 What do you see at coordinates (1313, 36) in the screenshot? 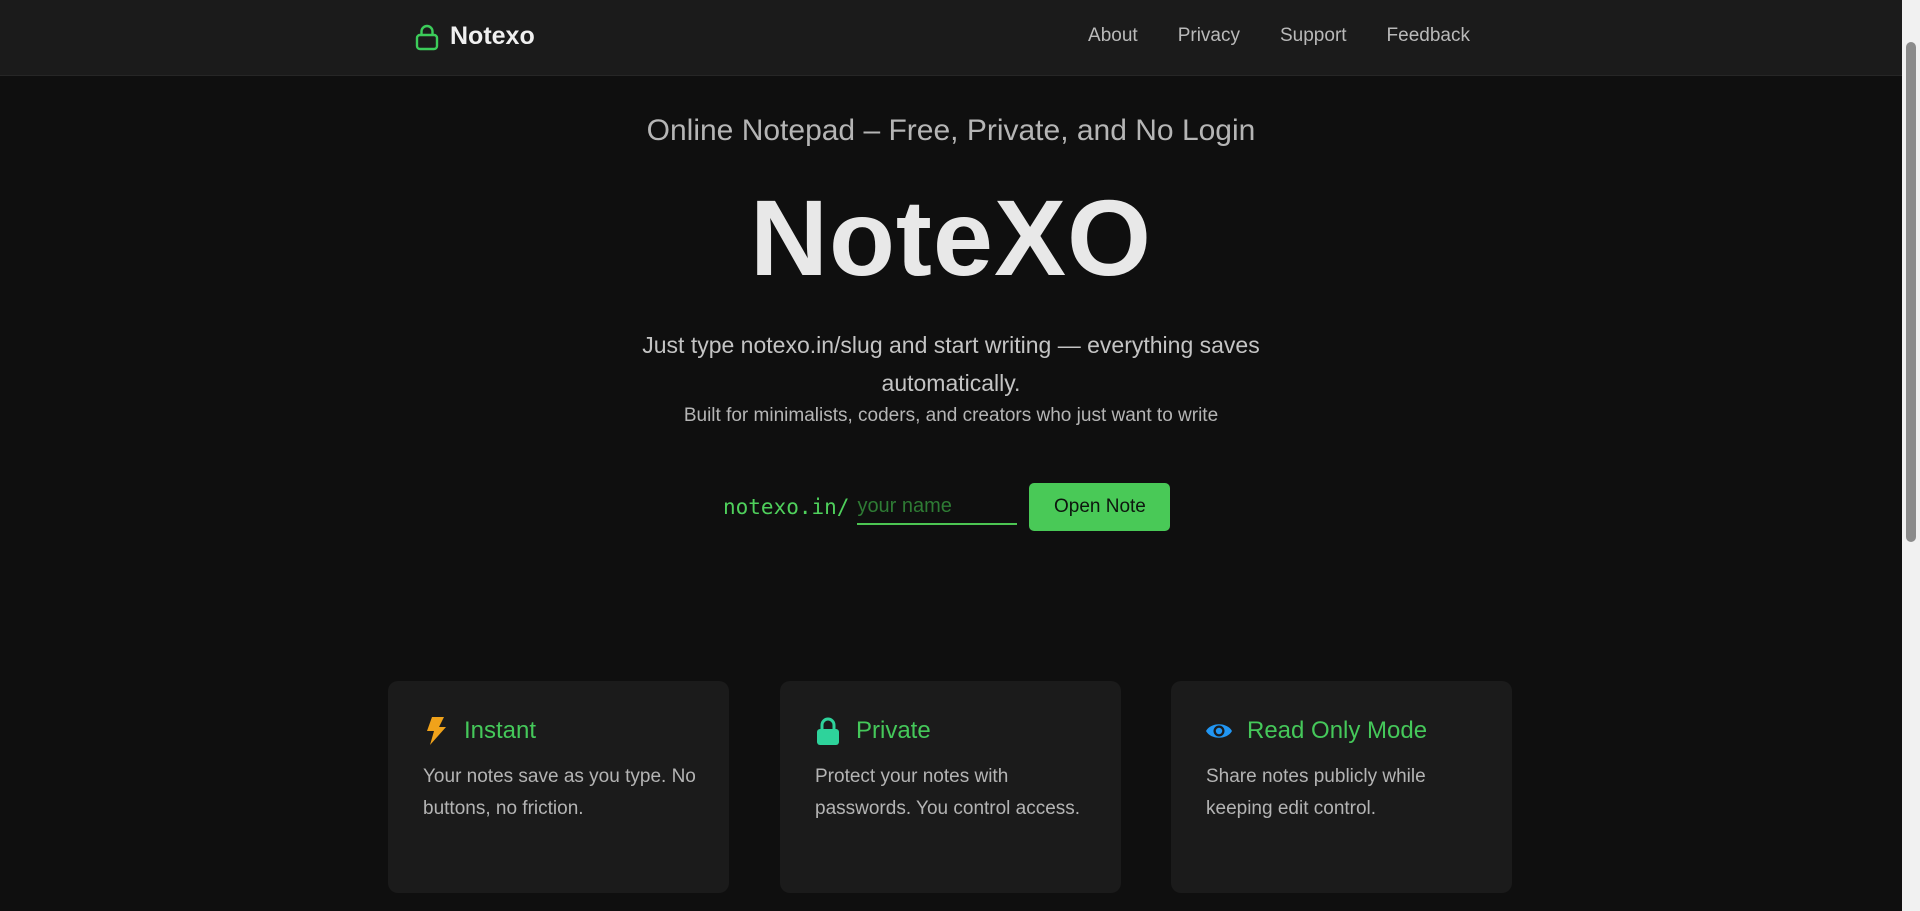
I see `nav-support: Support` at bounding box center [1313, 36].